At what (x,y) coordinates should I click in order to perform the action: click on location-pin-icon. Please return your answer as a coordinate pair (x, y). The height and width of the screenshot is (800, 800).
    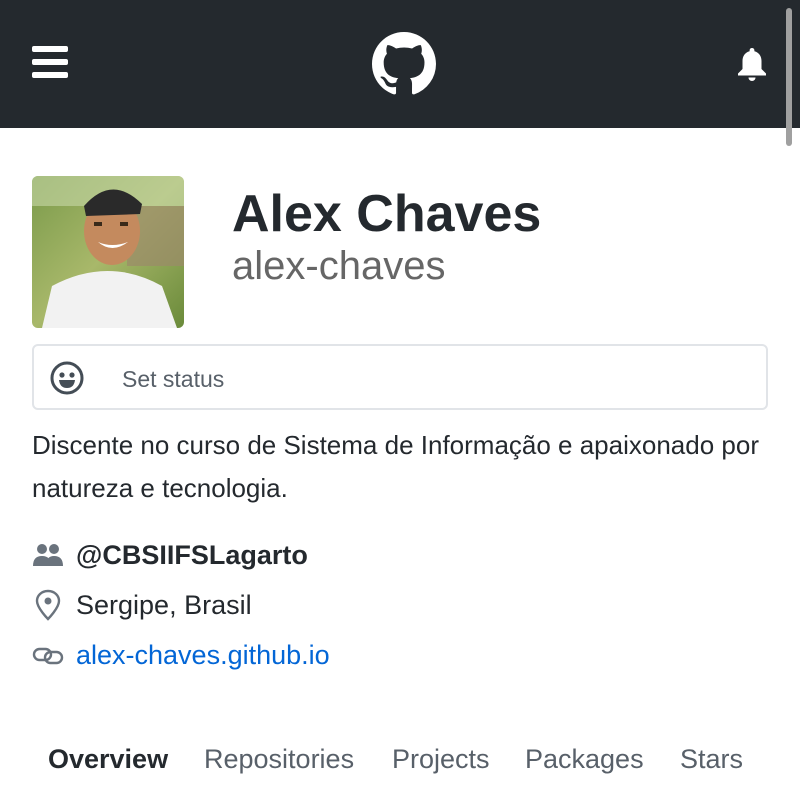
    Looking at the image, I should click on (48, 605).